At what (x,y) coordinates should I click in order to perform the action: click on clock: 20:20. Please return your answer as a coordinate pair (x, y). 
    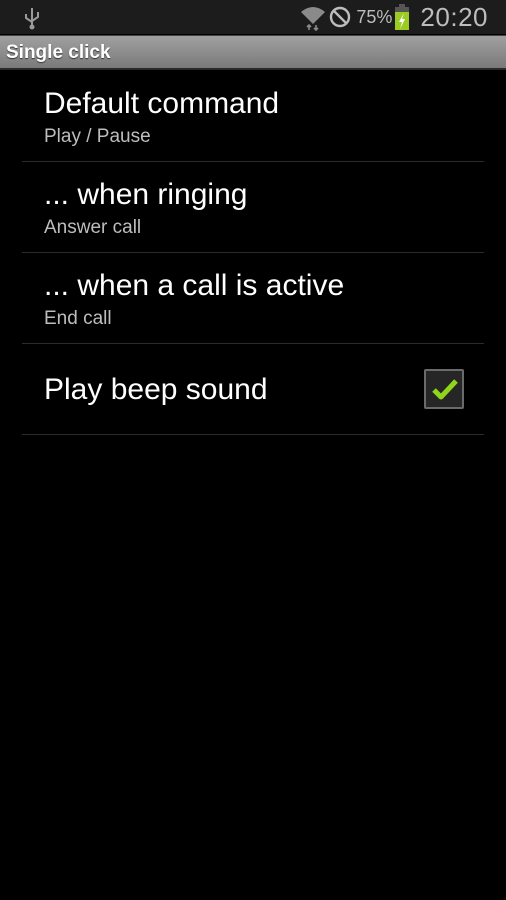
    Looking at the image, I should click on (454, 16).